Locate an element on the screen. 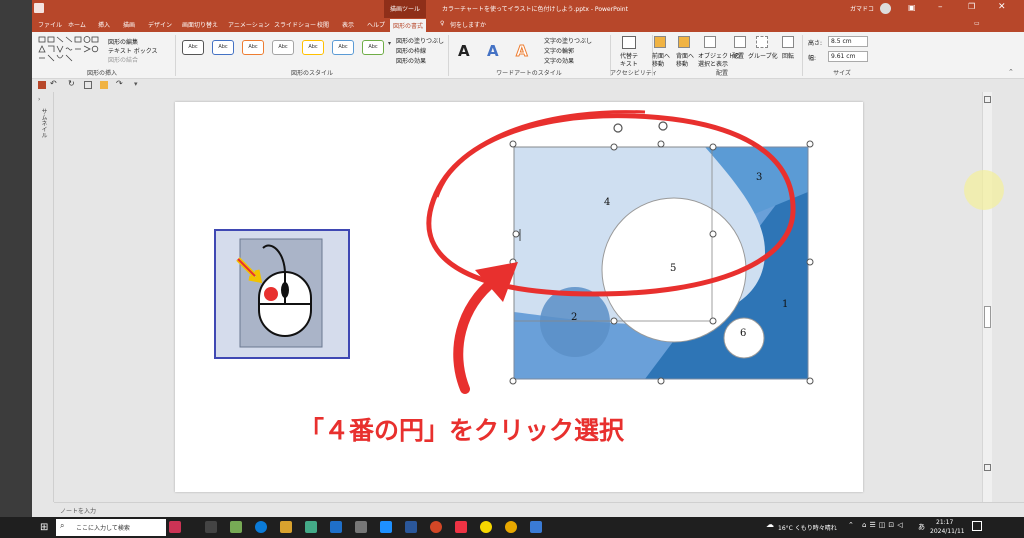 Image resolution: width=1024 pixels, height=538 pixels. selection-pane-icon is located at coordinates (710, 42).